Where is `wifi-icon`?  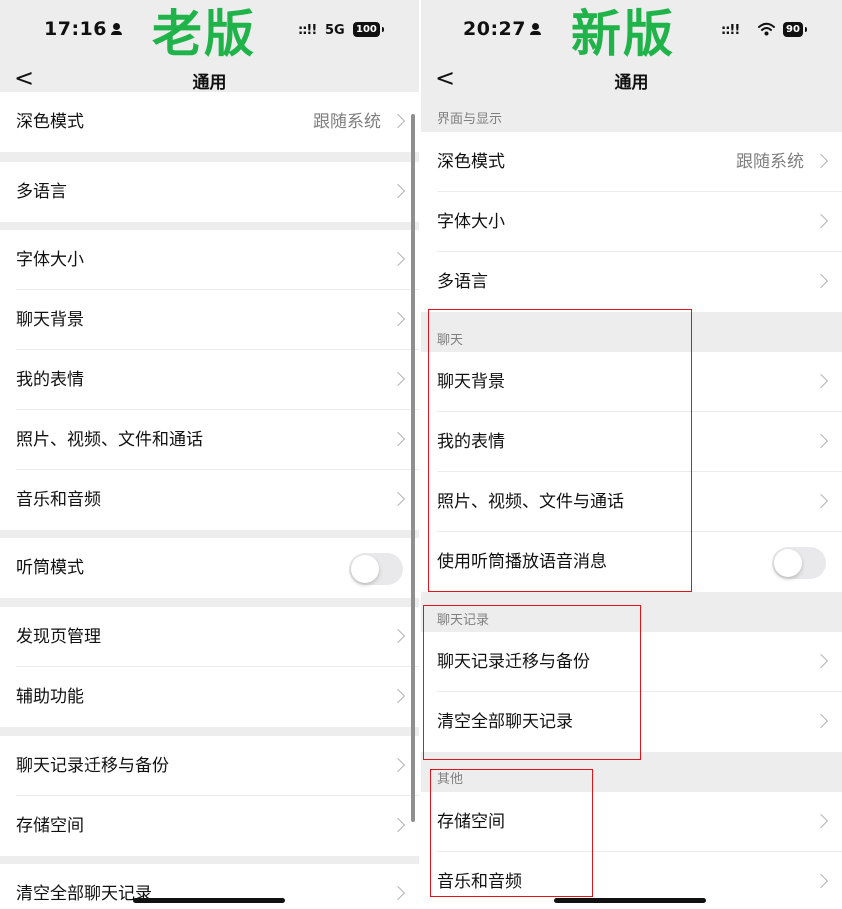 wifi-icon is located at coordinates (766, 29).